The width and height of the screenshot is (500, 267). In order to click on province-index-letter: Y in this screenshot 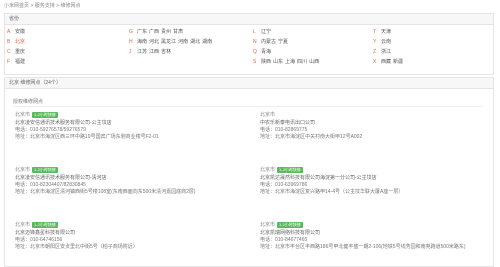, I will do `click(375, 42)`.